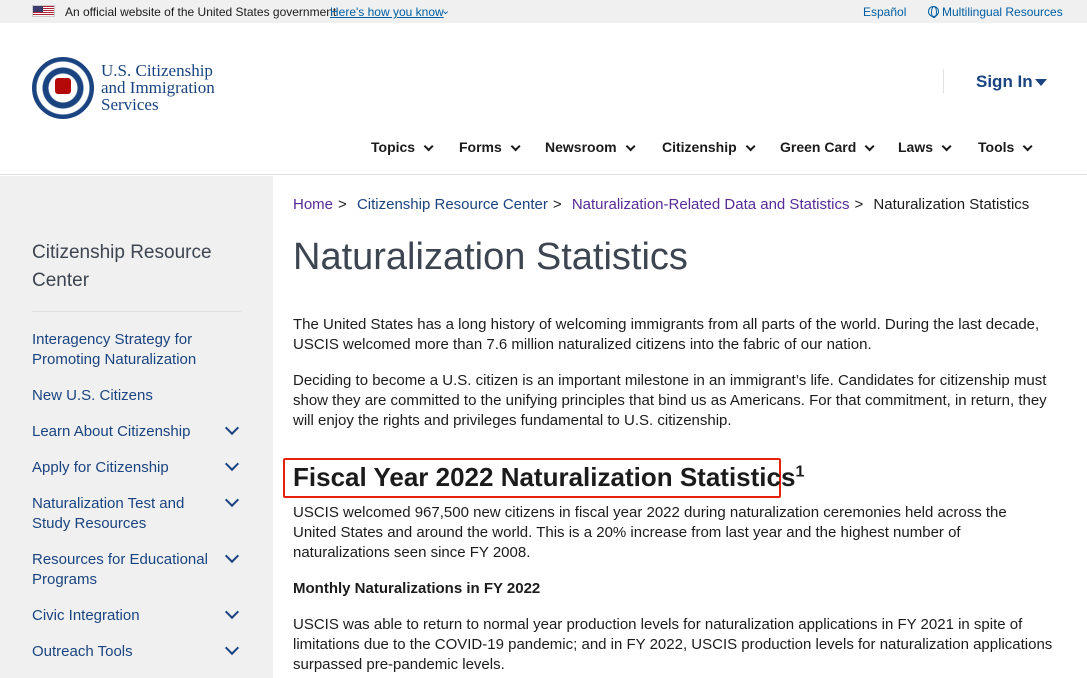 The height and width of the screenshot is (678, 1087). What do you see at coordinates (1002, 12) in the screenshot?
I see `multilingual-resources-link: Multilingual Resources` at bounding box center [1002, 12].